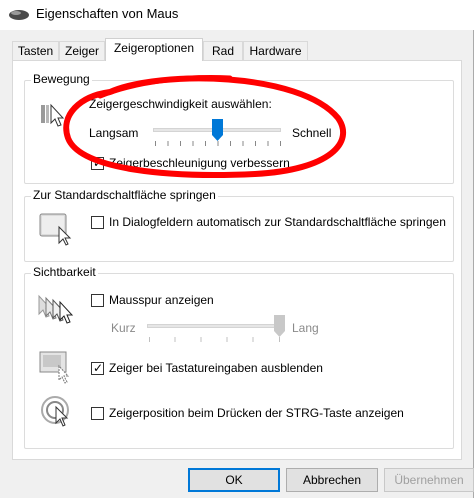  Describe the element at coordinates (305, 328) in the screenshot. I see `long-label: Lang` at that location.